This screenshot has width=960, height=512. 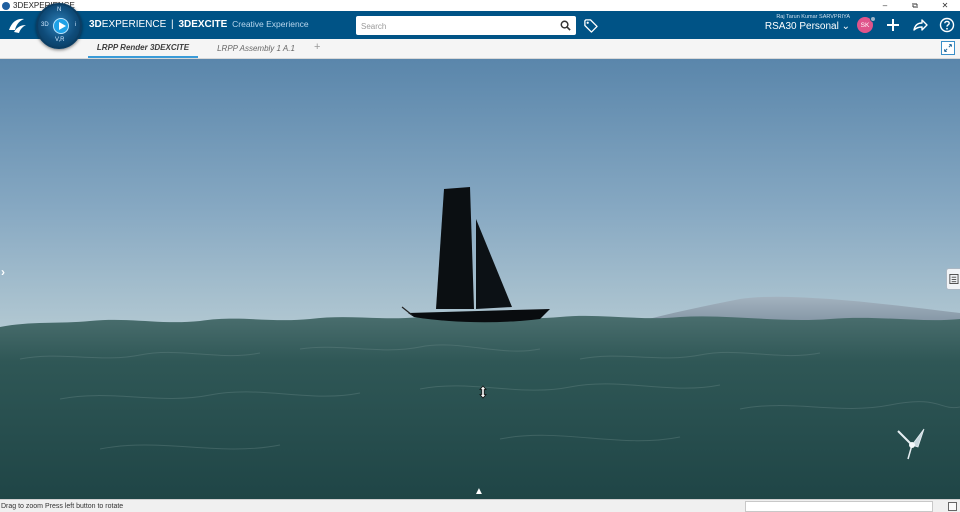 What do you see at coordinates (6, 5) in the screenshot?
I see `app-logo-icon` at bounding box center [6, 5].